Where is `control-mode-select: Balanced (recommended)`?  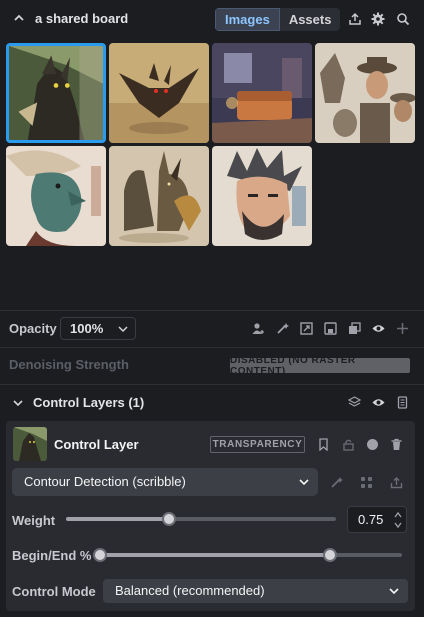
control-mode-select: Balanced (recommended) is located at coordinates (255, 591).